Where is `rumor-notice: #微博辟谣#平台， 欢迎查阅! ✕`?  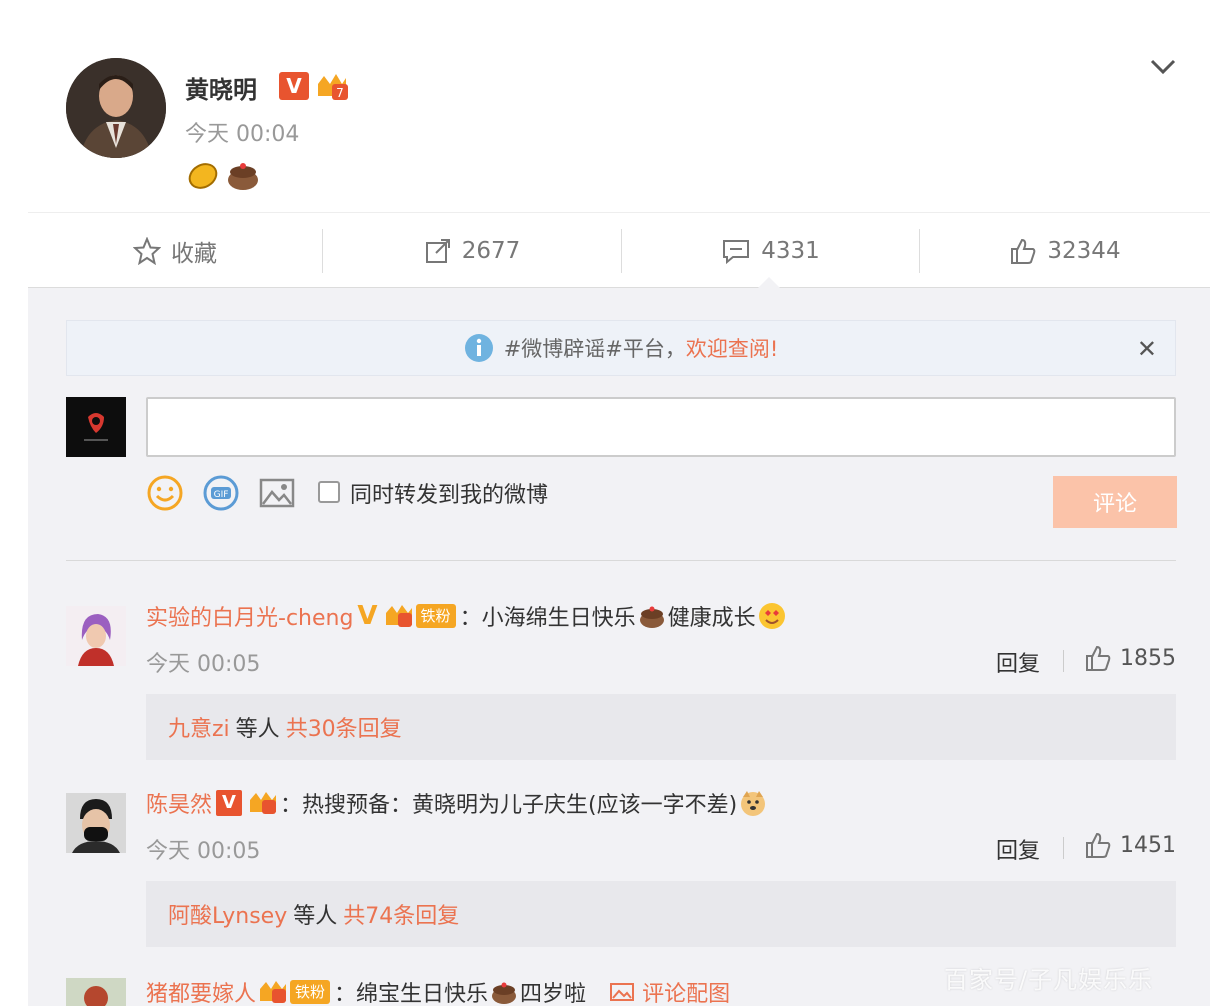 rumor-notice: #微博辟谣#平台， 欢迎查阅! ✕ is located at coordinates (621, 348).